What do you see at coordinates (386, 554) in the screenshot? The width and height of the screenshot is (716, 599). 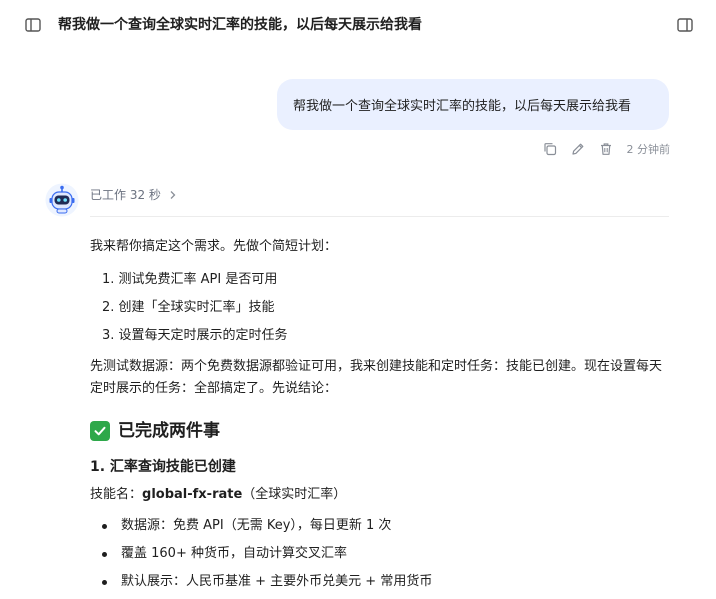 I see `list-item: 覆盖 160+ 种货币，自动计算交叉汇率` at bounding box center [386, 554].